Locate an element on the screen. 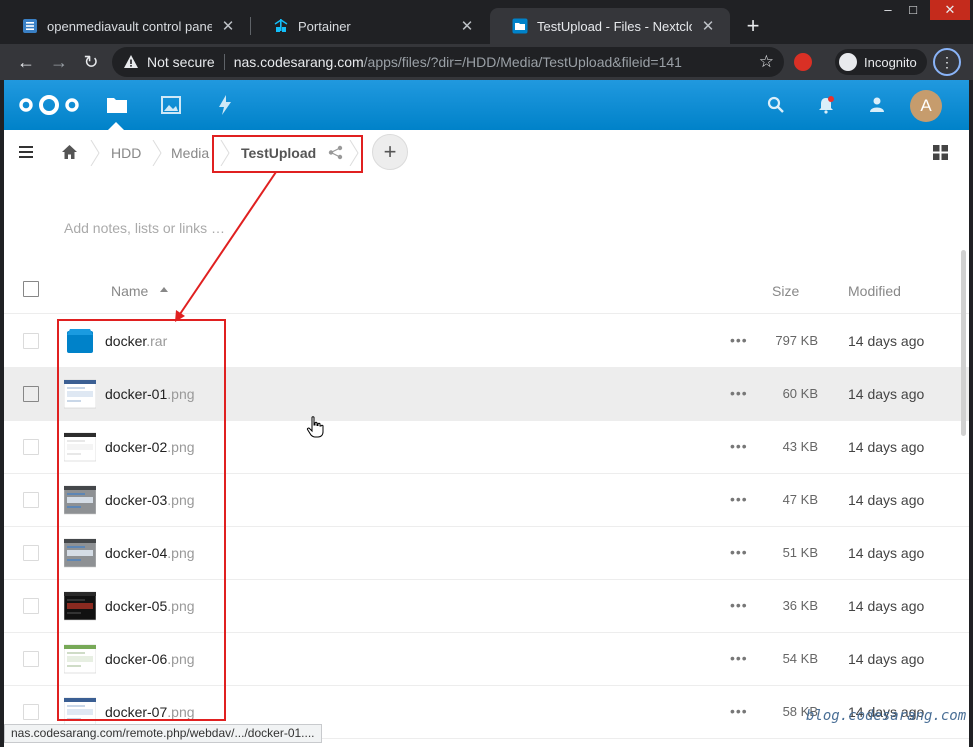 The height and width of the screenshot is (747, 973). share-icon is located at coordinates (335, 152).